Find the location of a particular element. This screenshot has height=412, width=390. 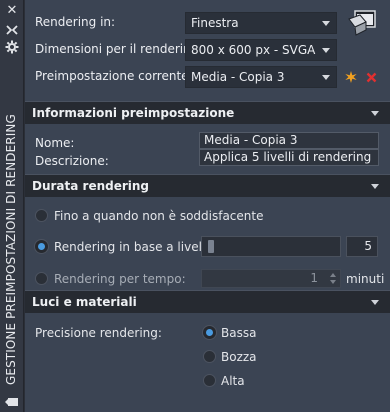

radio-render-by-time is located at coordinates (41, 278).